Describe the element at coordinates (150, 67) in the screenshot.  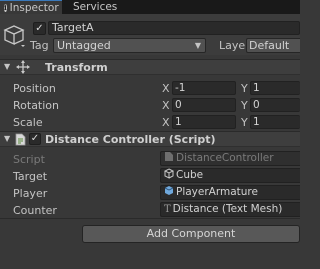
I see `transform-header: ▼ Transform` at that location.